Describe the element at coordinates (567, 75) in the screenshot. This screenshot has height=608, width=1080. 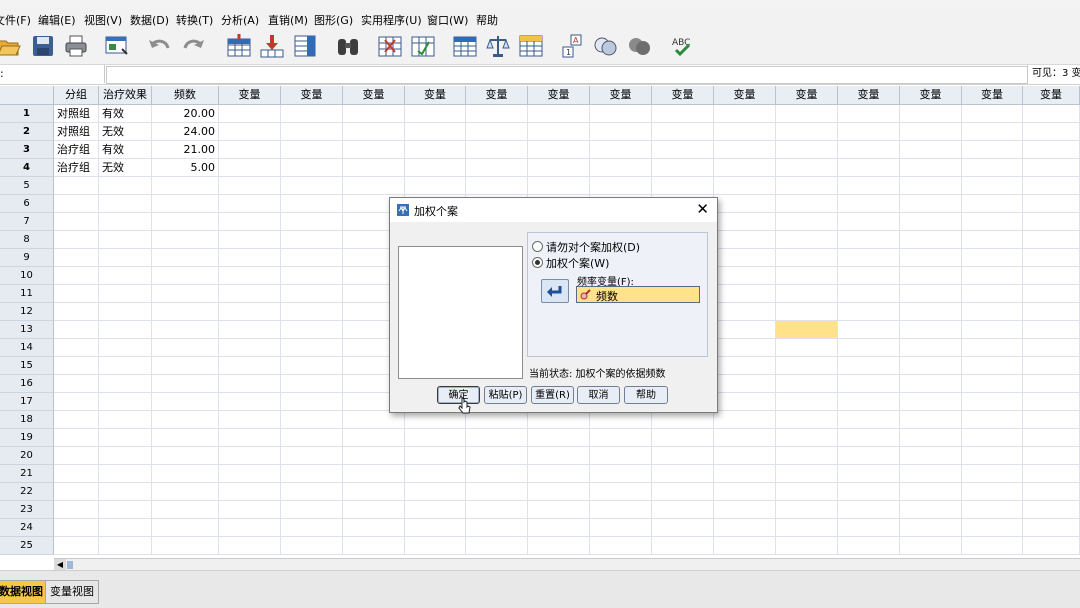
I see `cell-value-input` at that location.